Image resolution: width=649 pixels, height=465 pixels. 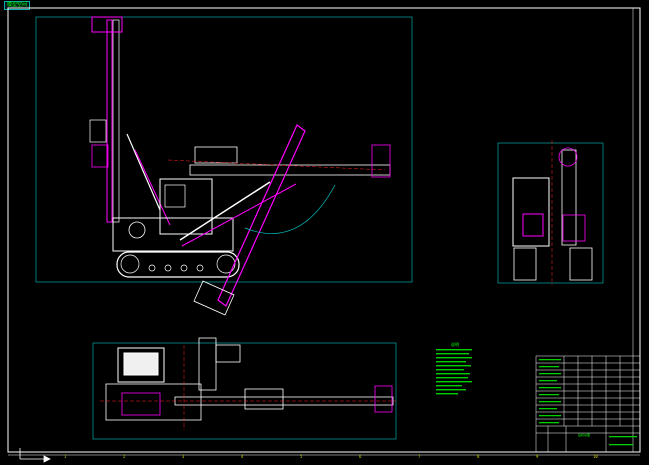 What do you see at coordinates (290, 170) in the screenshot?
I see `horizontal-boom` at bounding box center [290, 170].